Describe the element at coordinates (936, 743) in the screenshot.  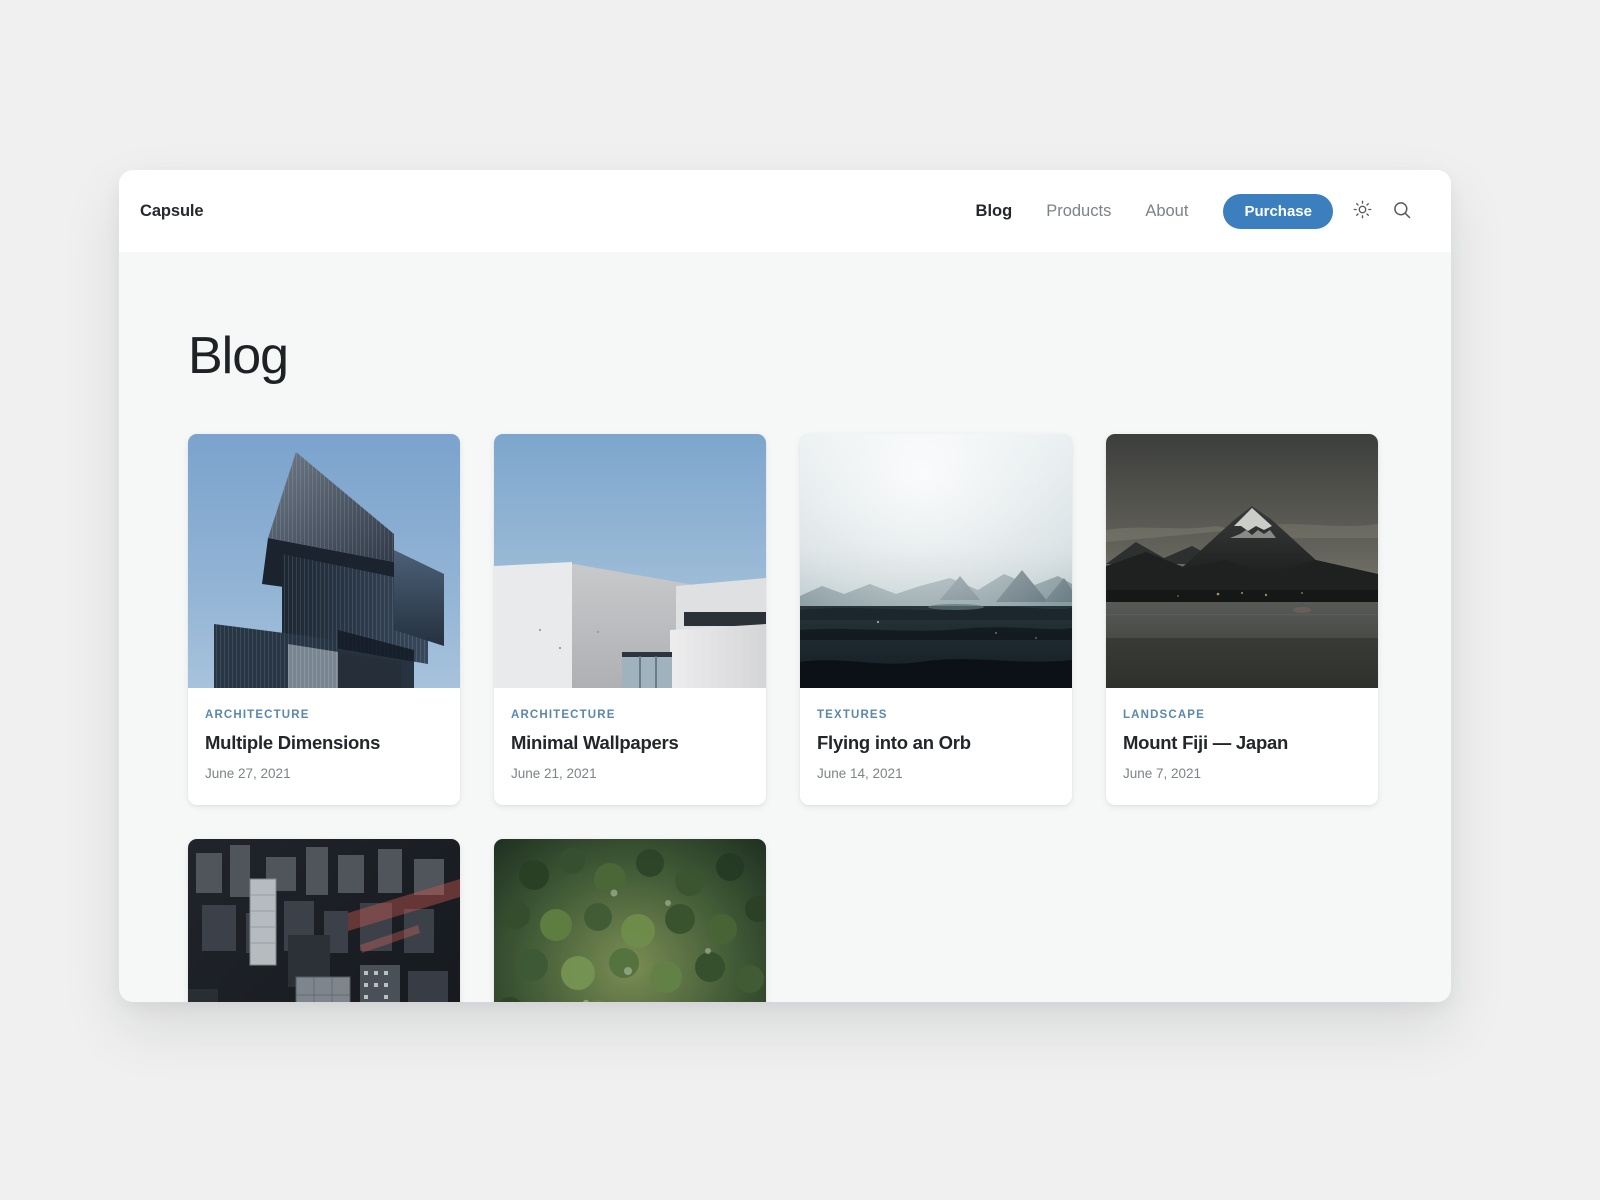
I see `post-title: Flying into an Orb` at that location.